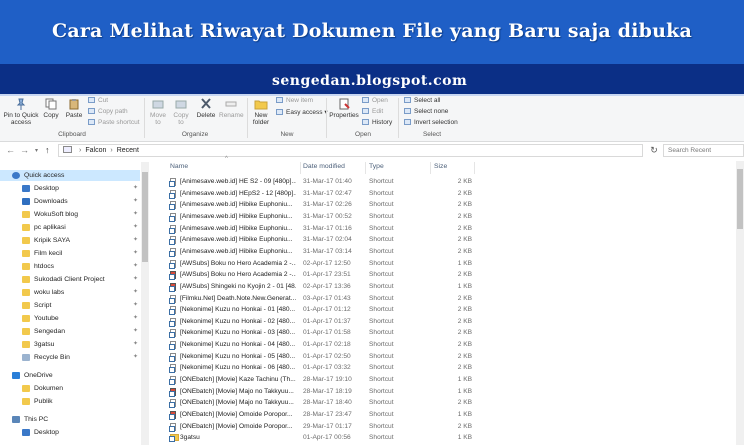 The width and height of the screenshot is (744, 445). I want to click on column-header-type: Type, so click(376, 166).